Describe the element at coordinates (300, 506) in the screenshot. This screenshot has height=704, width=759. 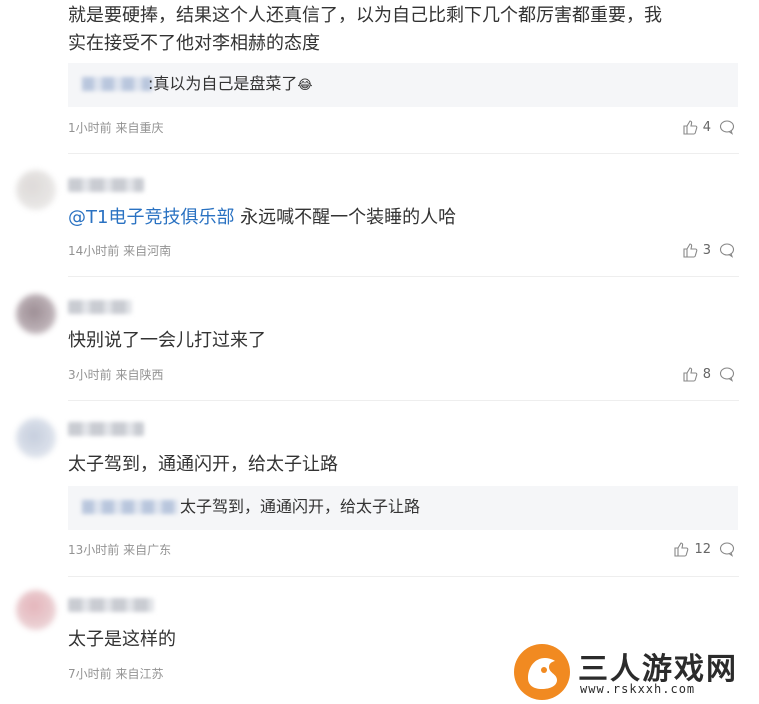
I see `reply-text: 太子驾到，通通闪开，给太子让路` at that location.